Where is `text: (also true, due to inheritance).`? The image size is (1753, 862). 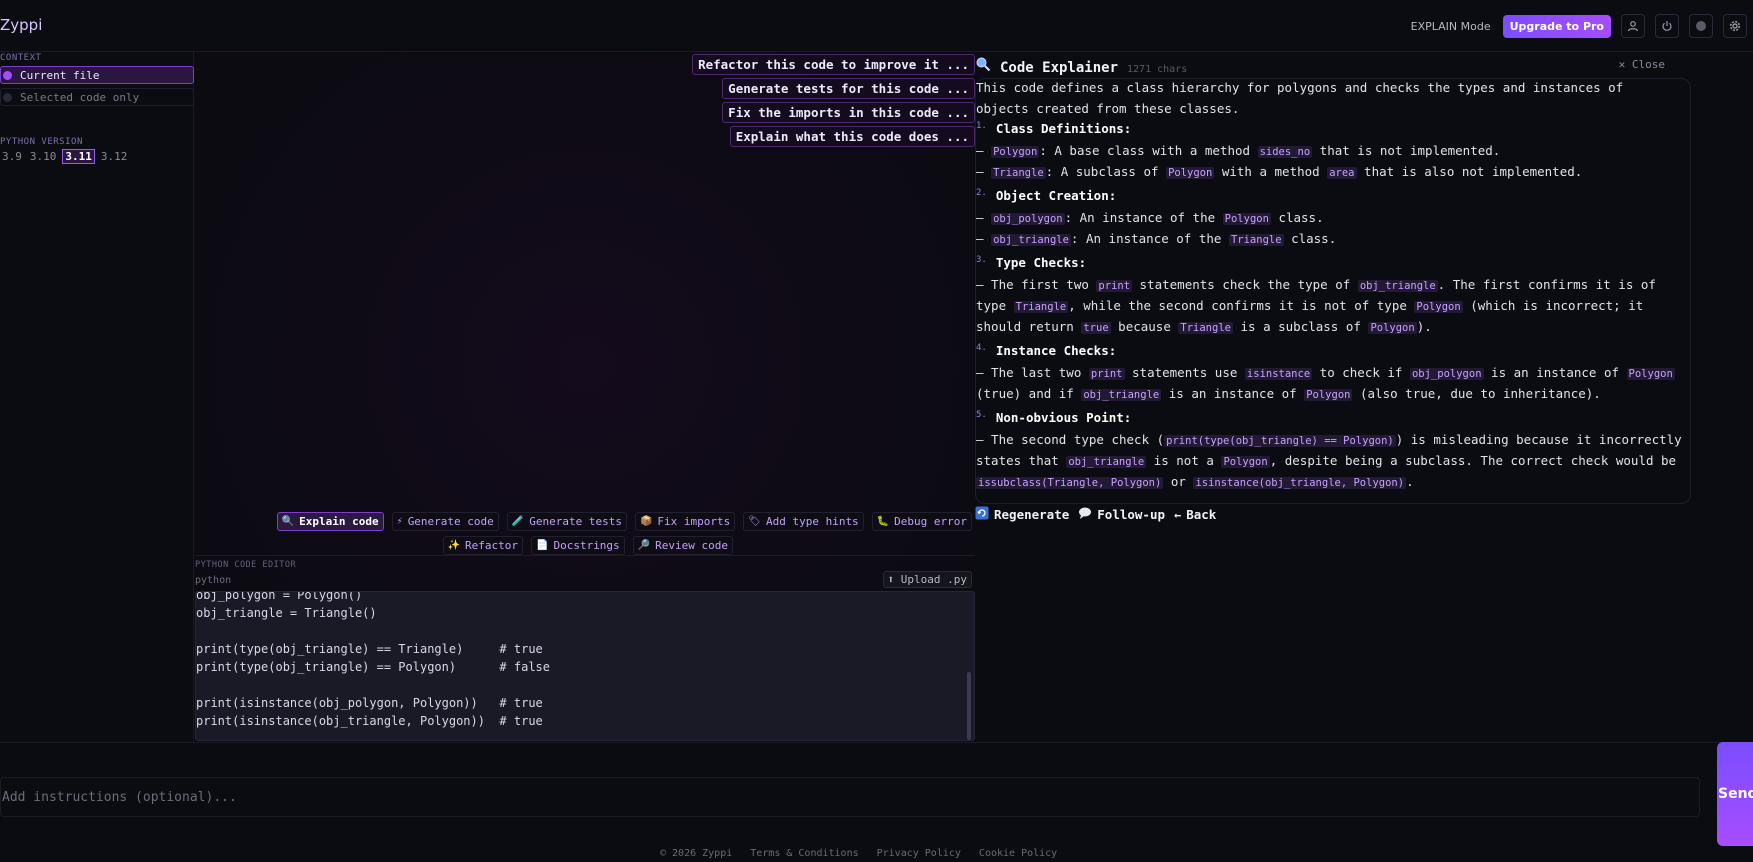
text: (also true, due to inheritance). is located at coordinates (1476, 393).